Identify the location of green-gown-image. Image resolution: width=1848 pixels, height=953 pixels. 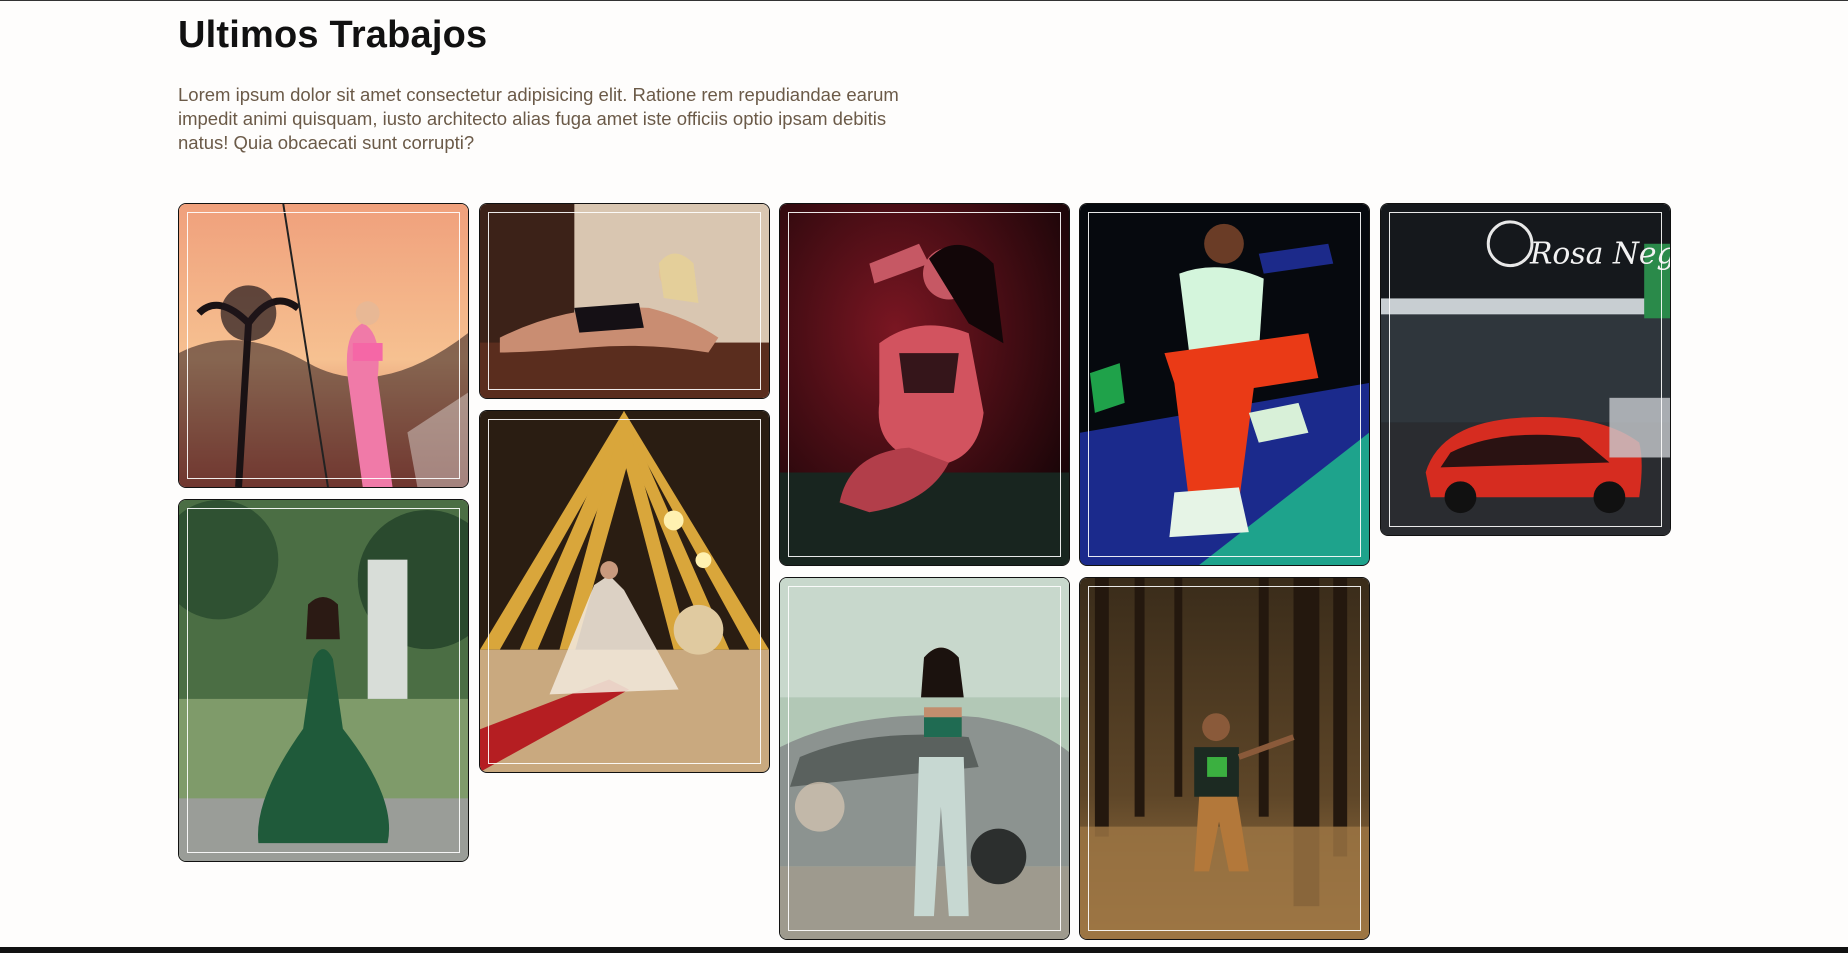
(323, 680).